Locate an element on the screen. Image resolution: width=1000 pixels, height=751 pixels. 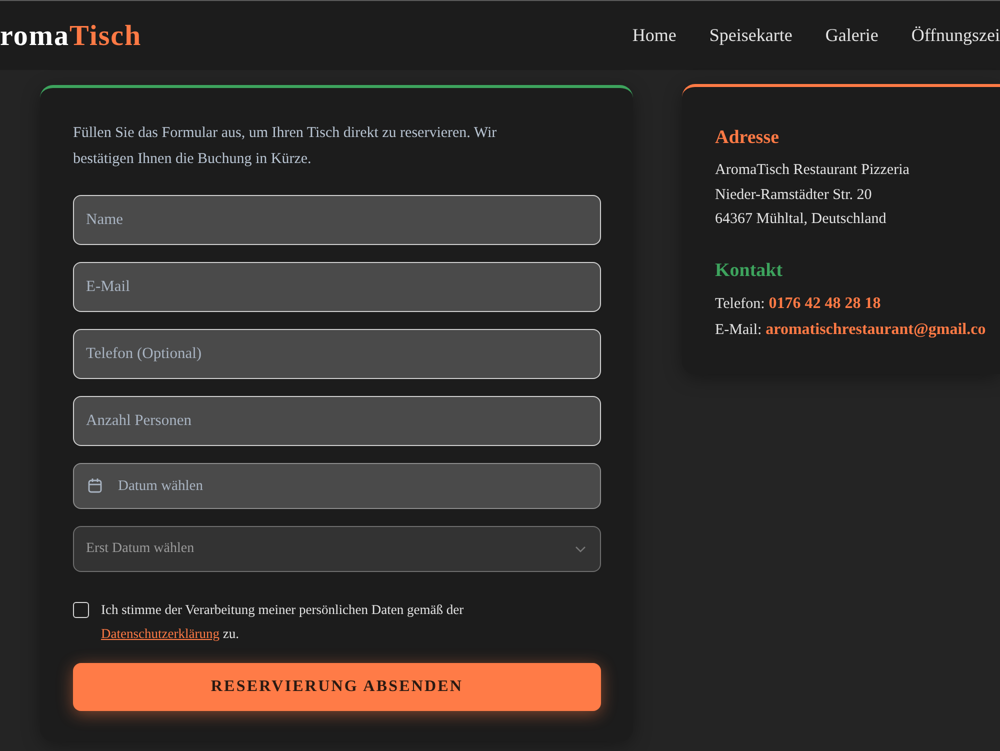
submit-button: RESERVIERUNG ABSENDEN is located at coordinates (337, 687).